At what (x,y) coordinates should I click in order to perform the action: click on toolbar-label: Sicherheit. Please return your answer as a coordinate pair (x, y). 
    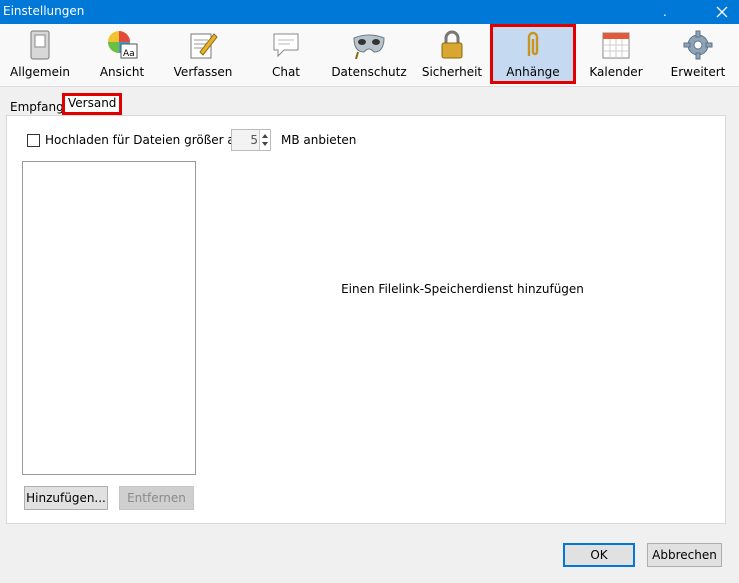
    Looking at the image, I should click on (452, 72).